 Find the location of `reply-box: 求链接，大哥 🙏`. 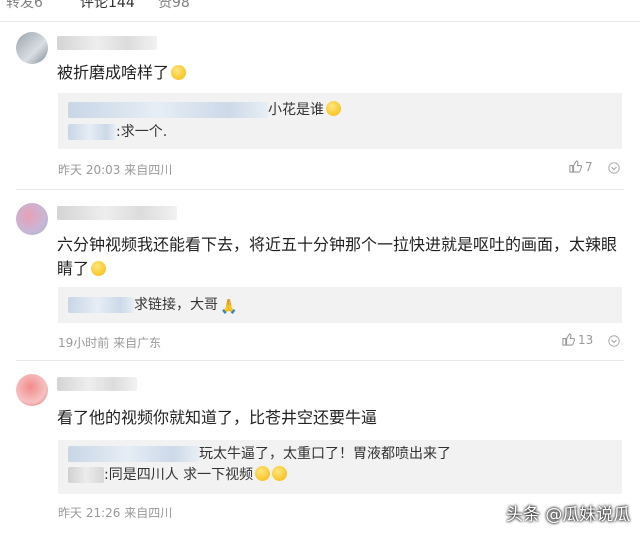

reply-box: 求链接，大哥 🙏 is located at coordinates (340, 305).